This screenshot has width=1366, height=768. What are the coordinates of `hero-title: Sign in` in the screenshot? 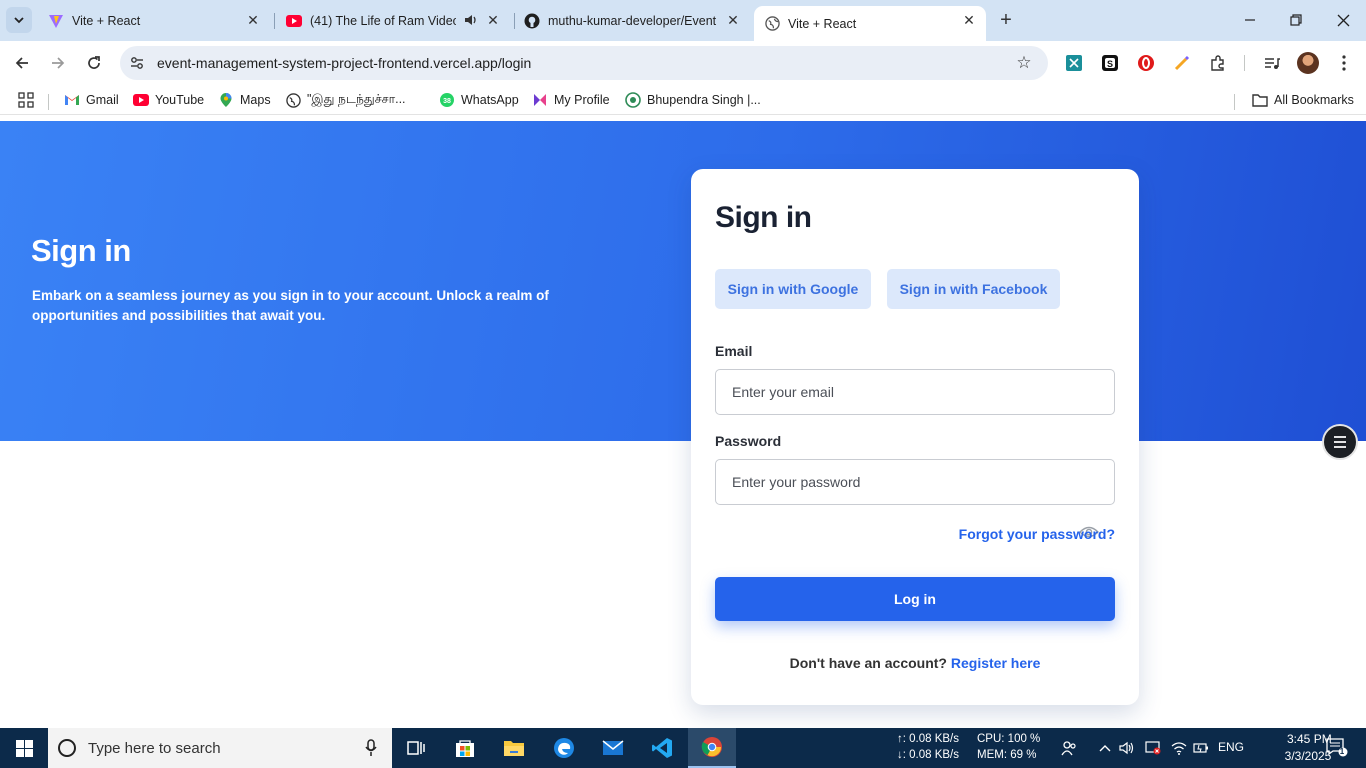 It's located at (81, 250).